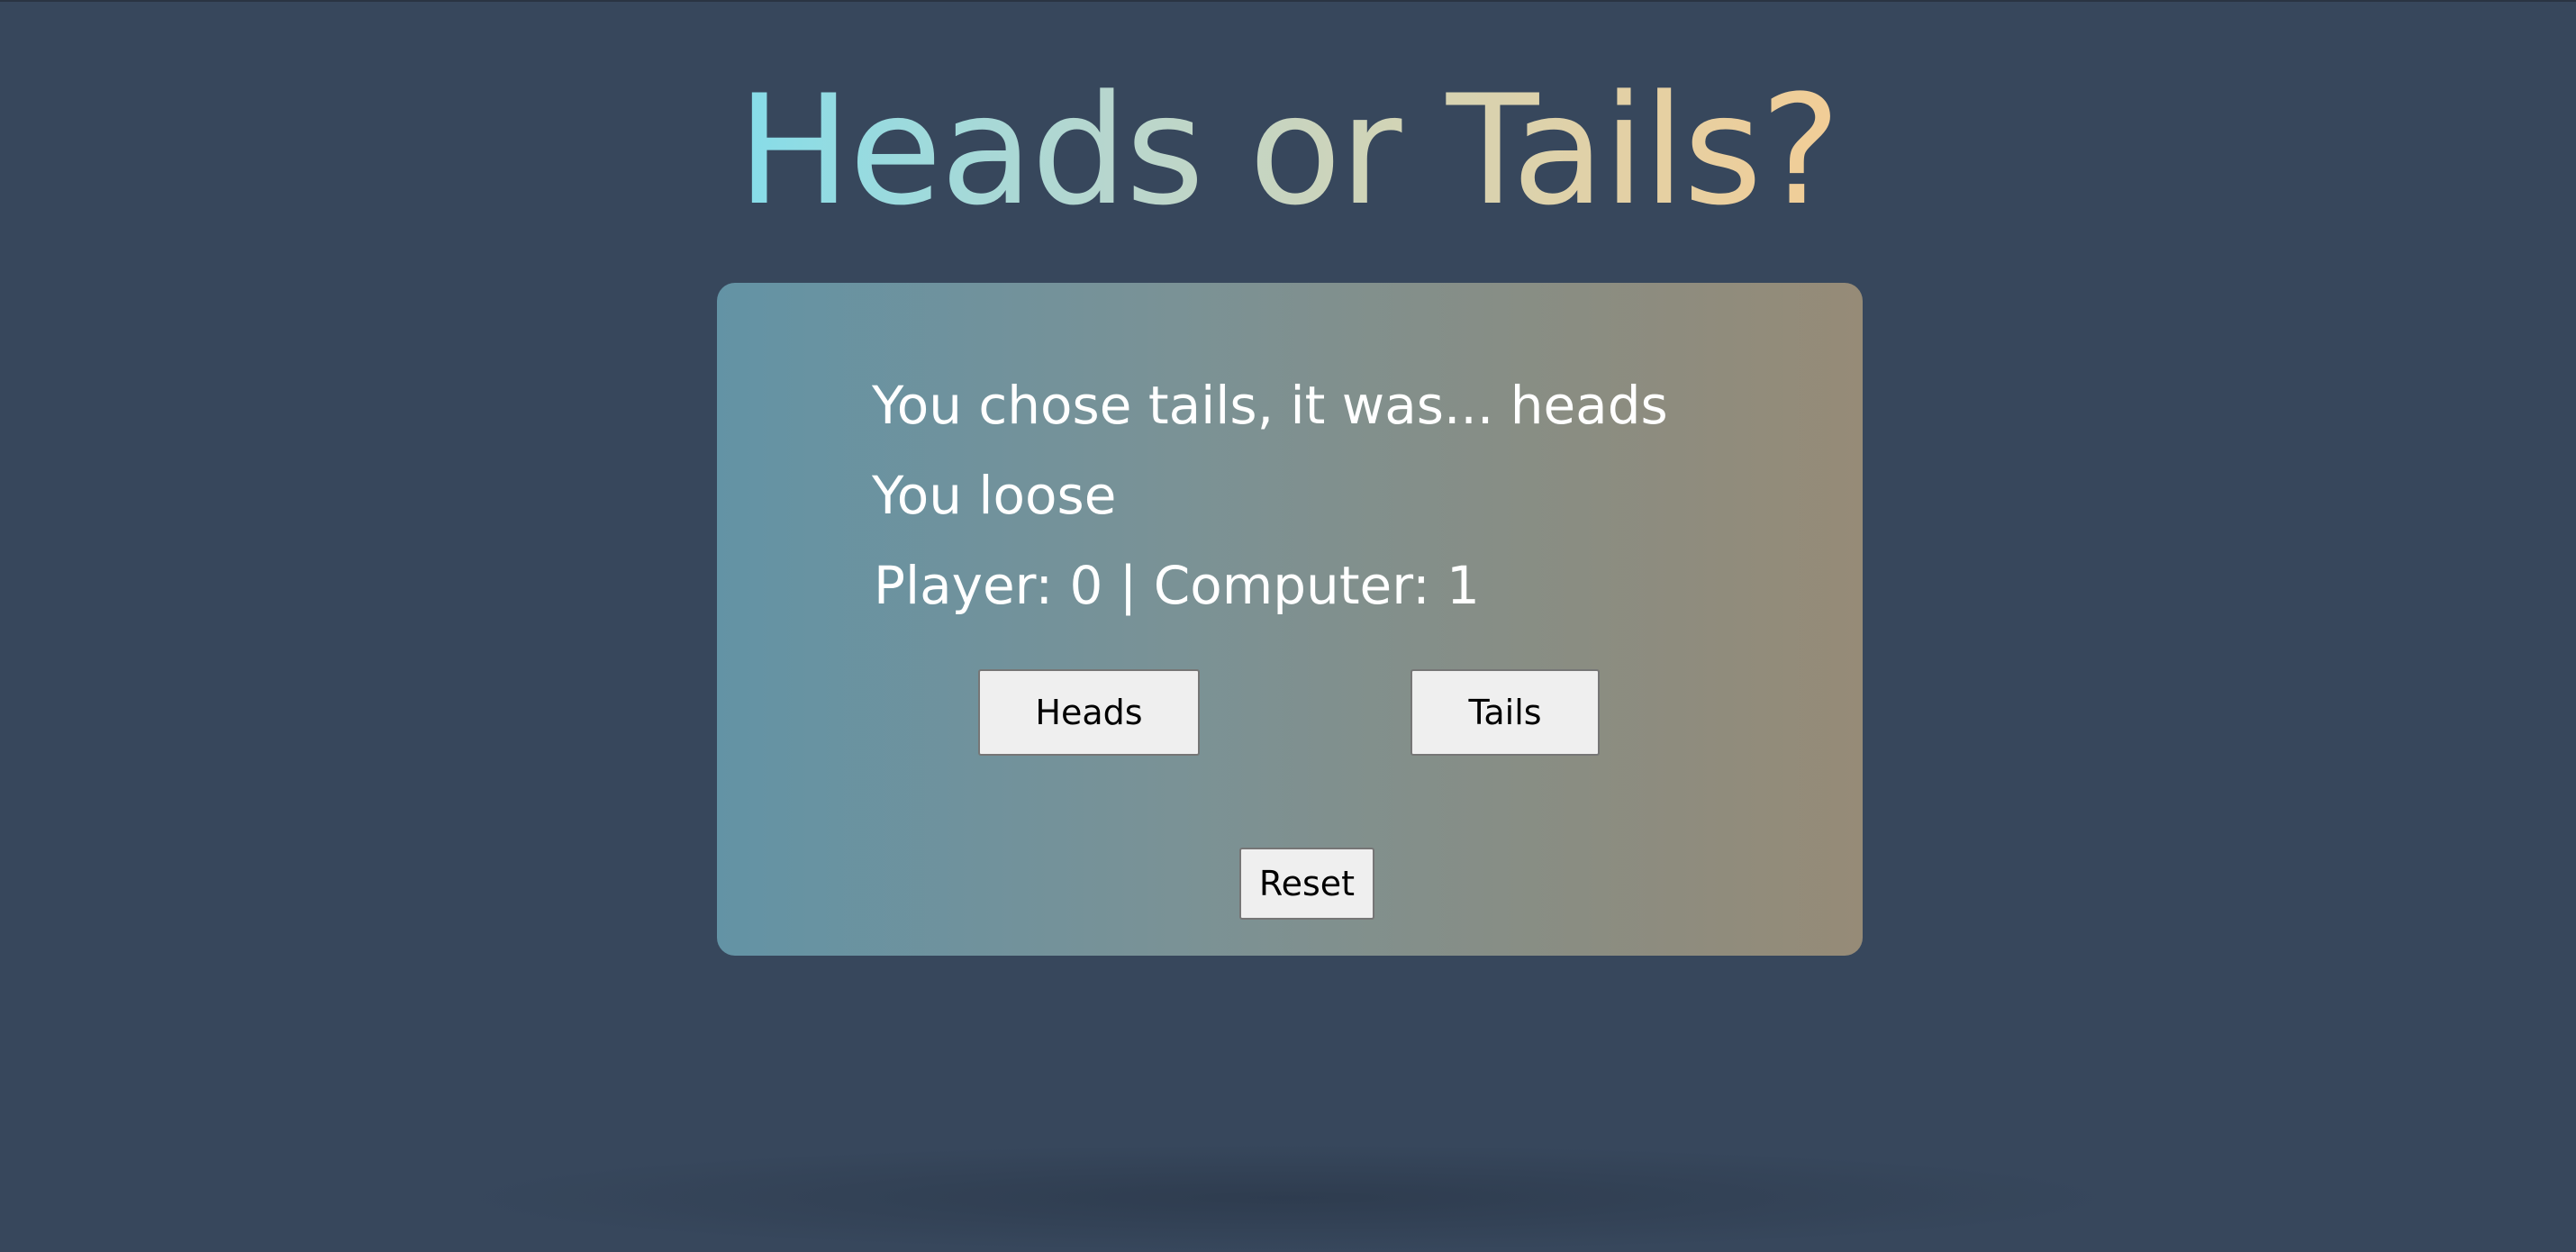 The image size is (2576, 1252). I want to click on page-title-text: Heads or Tails?, so click(1288, 150).